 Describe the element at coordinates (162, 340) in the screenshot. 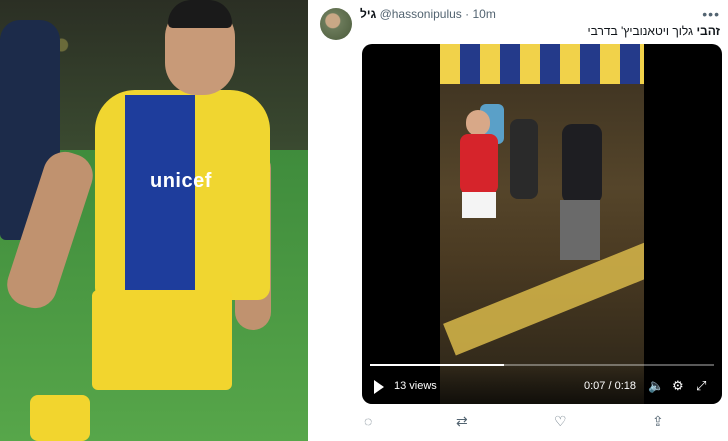

I see `photo-shorts` at that location.